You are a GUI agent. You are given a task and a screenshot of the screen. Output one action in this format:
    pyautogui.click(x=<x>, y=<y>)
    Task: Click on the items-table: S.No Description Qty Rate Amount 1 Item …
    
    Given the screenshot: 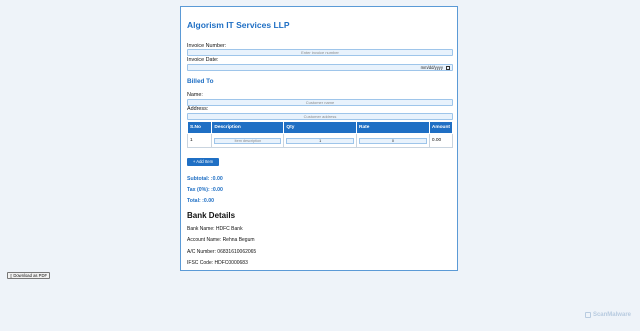 What is the action you would take?
    pyautogui.click(x=320, y=134)
    